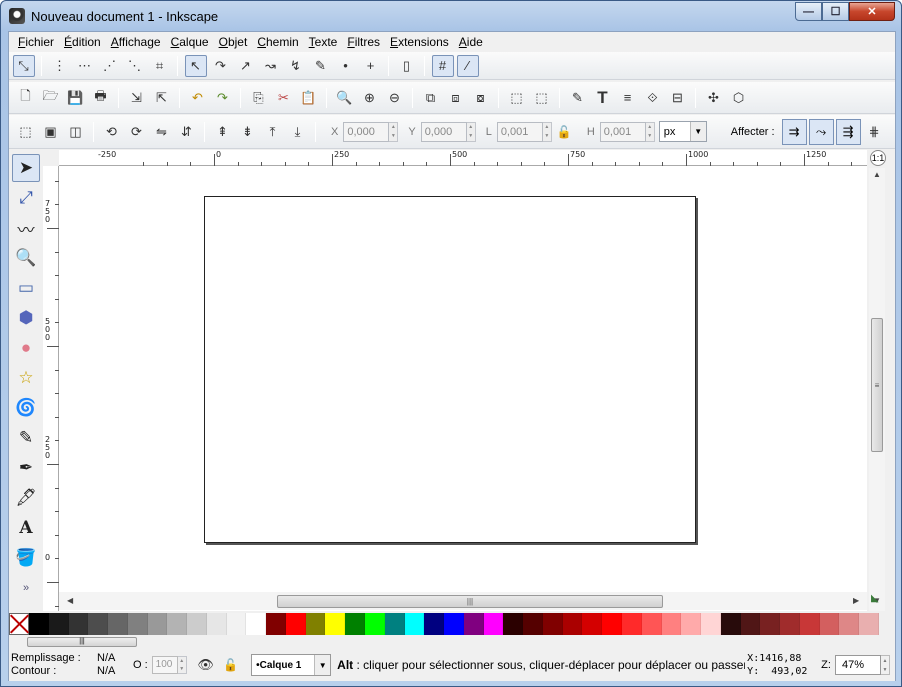 Image resolution: width=902 pixels, height=687 pixels. I want to click on y-input: 0,000, so click(443, 131).